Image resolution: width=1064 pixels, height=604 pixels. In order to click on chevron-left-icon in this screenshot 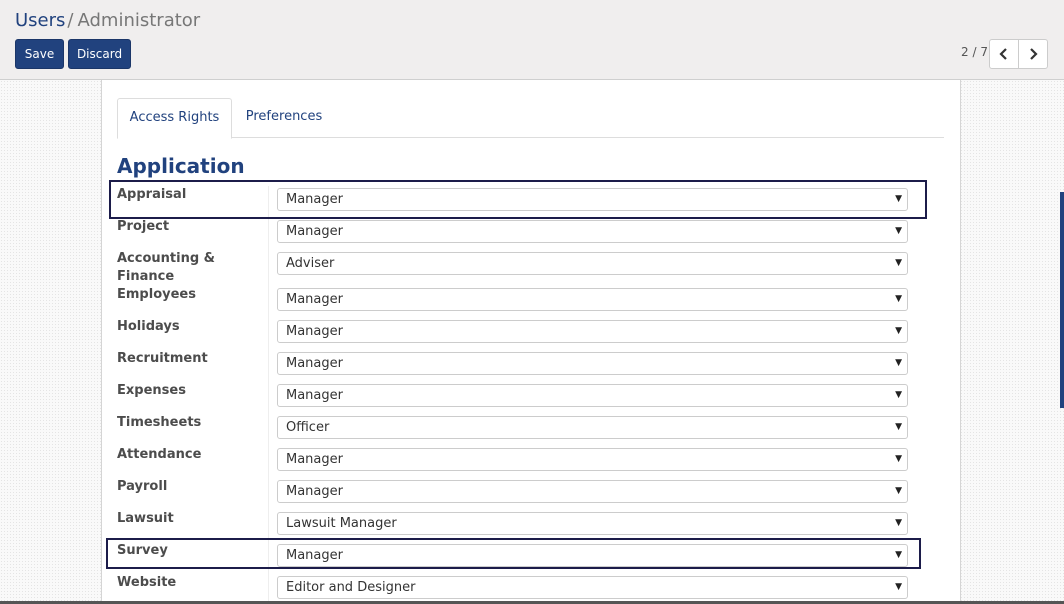, I will do `click(1003, 54)`.